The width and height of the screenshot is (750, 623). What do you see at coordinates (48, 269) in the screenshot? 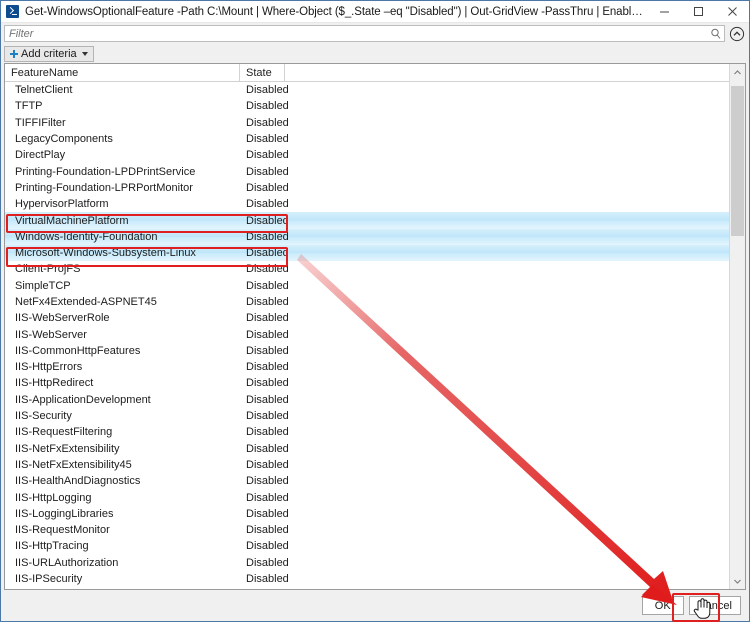
I see `cell-featurename: Client-ProjFS` at bounding box center [48, 269].